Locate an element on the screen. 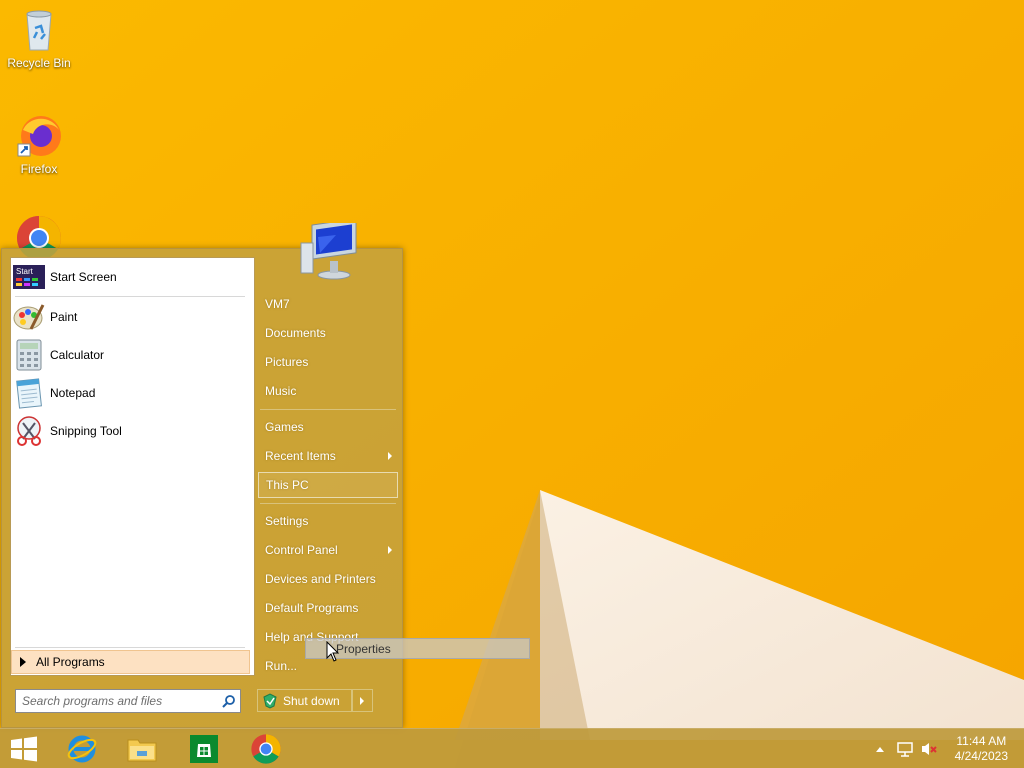 This screenshot has height=768, width=1024. start-screen-icon: Start is located at coordinates (29, 277).